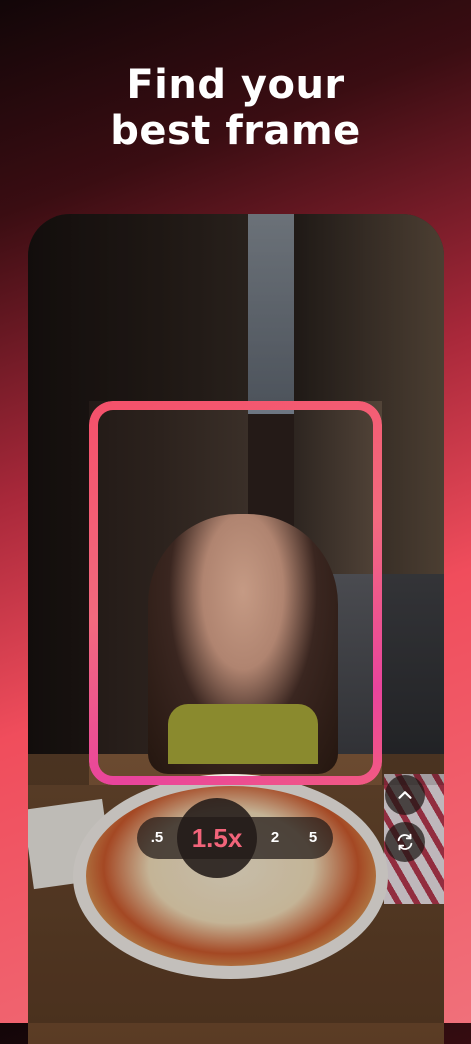  I want to click on expand-controls-button, so click(405, 795).